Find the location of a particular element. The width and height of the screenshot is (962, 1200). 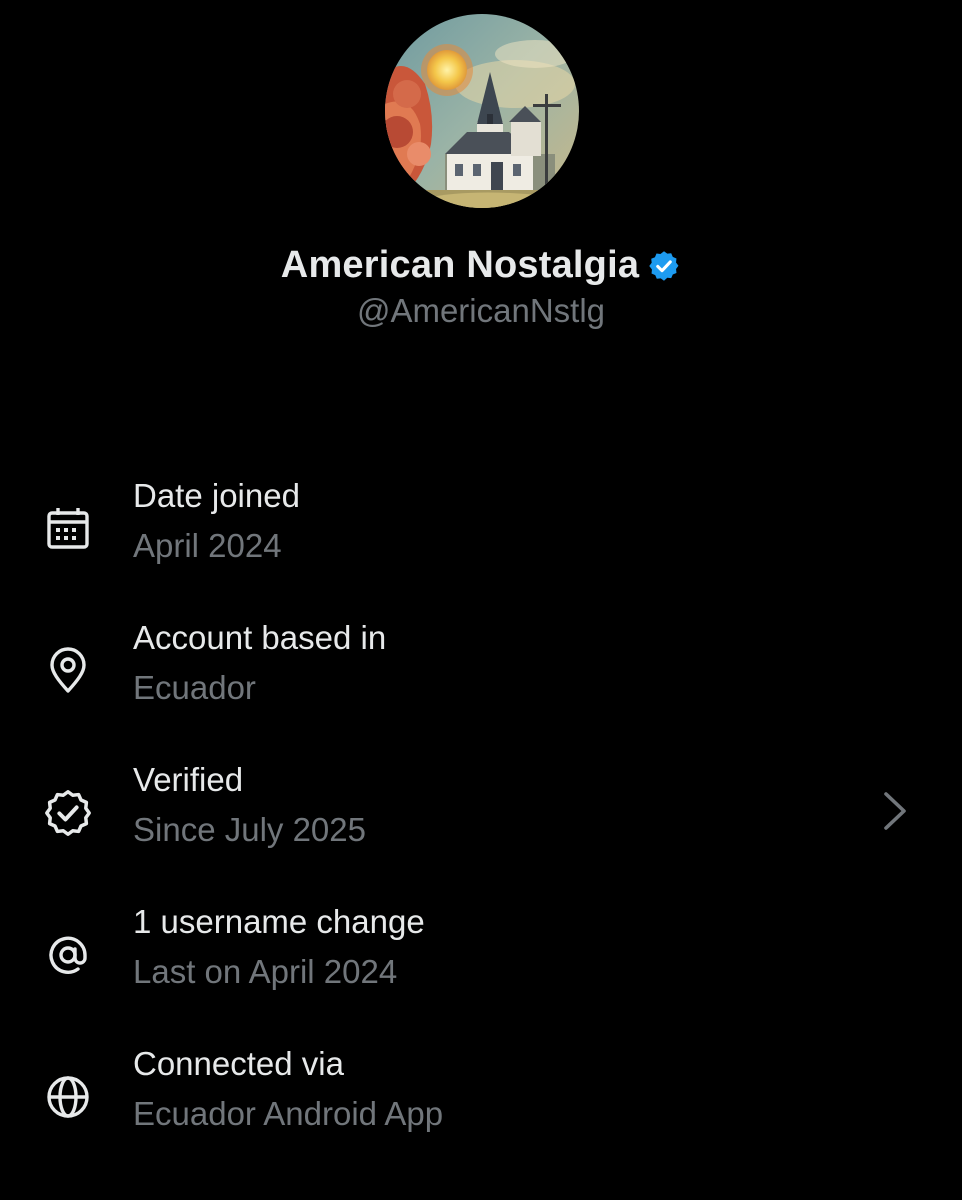

profile-name-row: American Nostalgia is located at coordinates (481, 265).